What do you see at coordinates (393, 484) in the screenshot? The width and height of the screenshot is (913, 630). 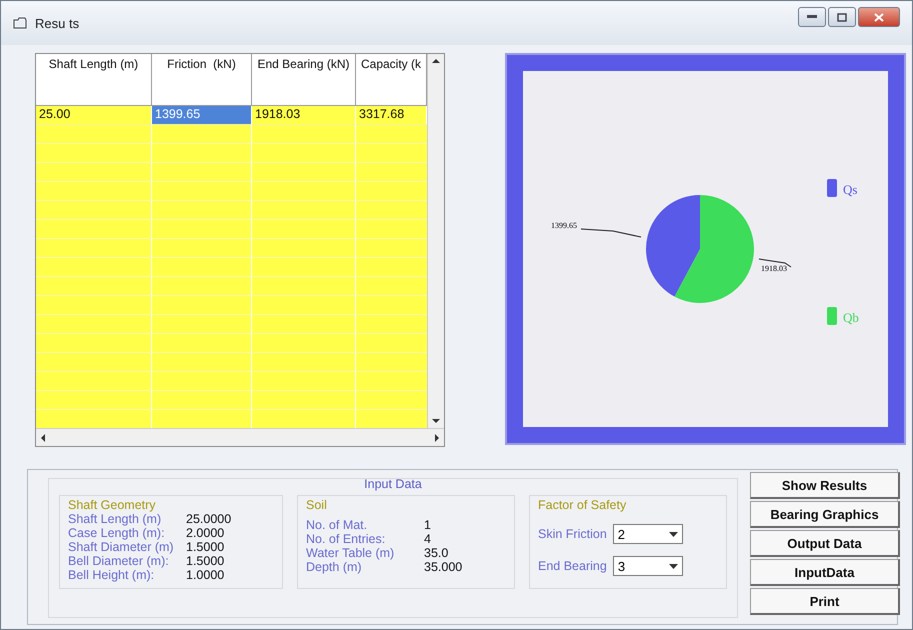 I see `group-title: Input Data` at bounding box center [393, 484].